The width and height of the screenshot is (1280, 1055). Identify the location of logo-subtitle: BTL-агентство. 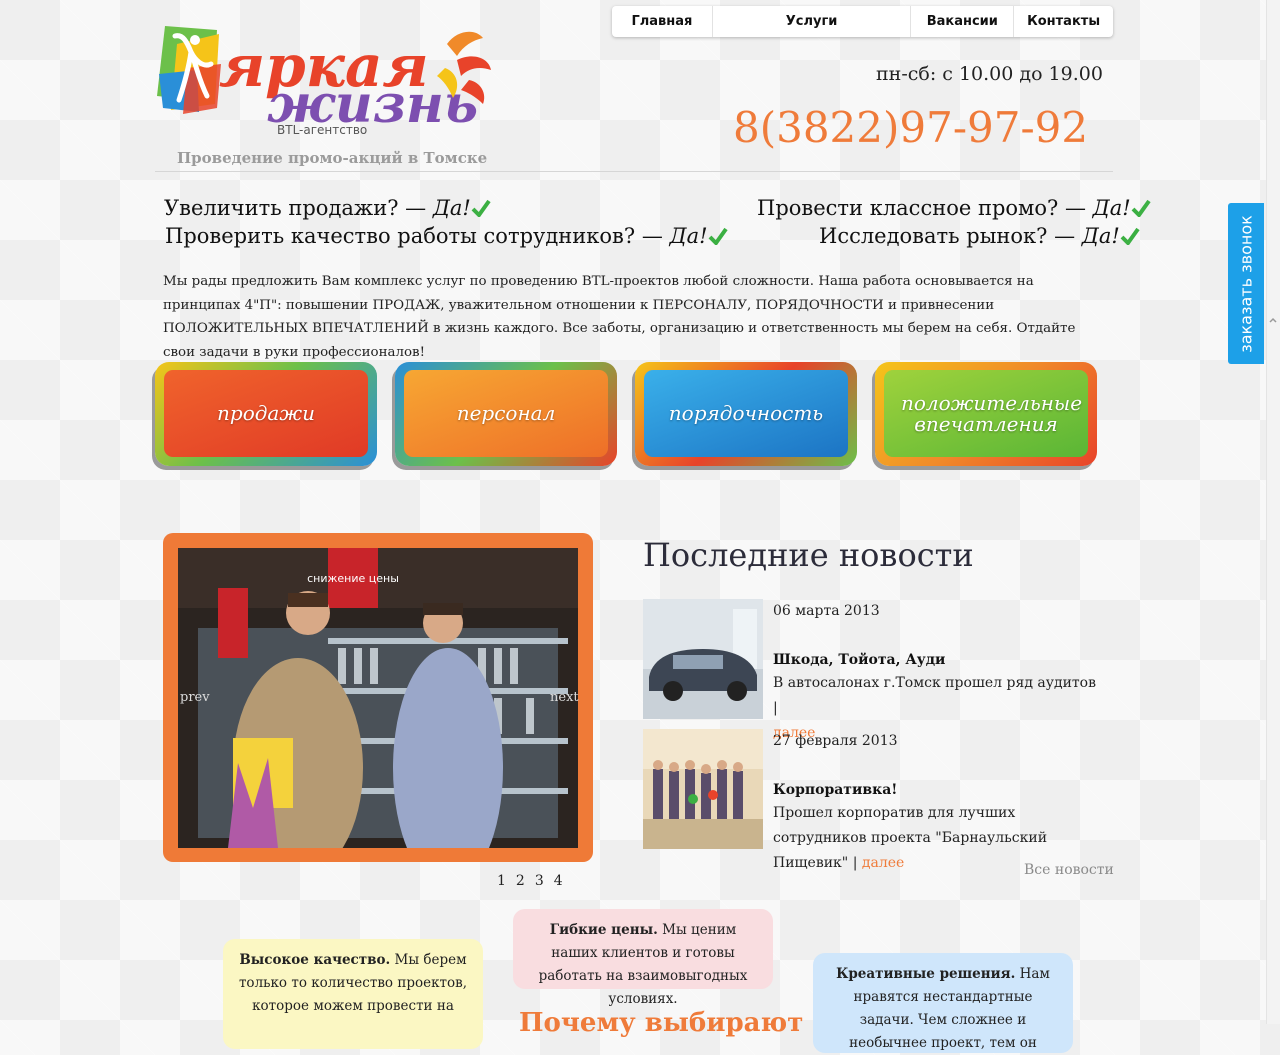
(322, 130).